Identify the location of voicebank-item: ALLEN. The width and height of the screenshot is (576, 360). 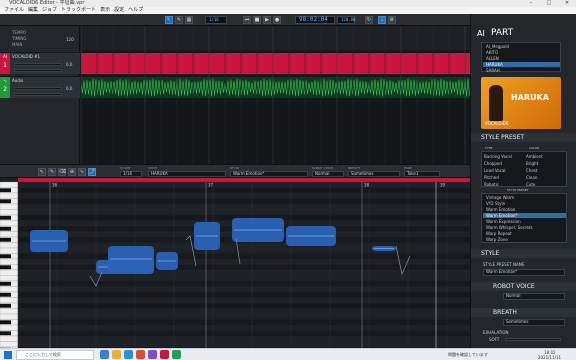
(521, 58).